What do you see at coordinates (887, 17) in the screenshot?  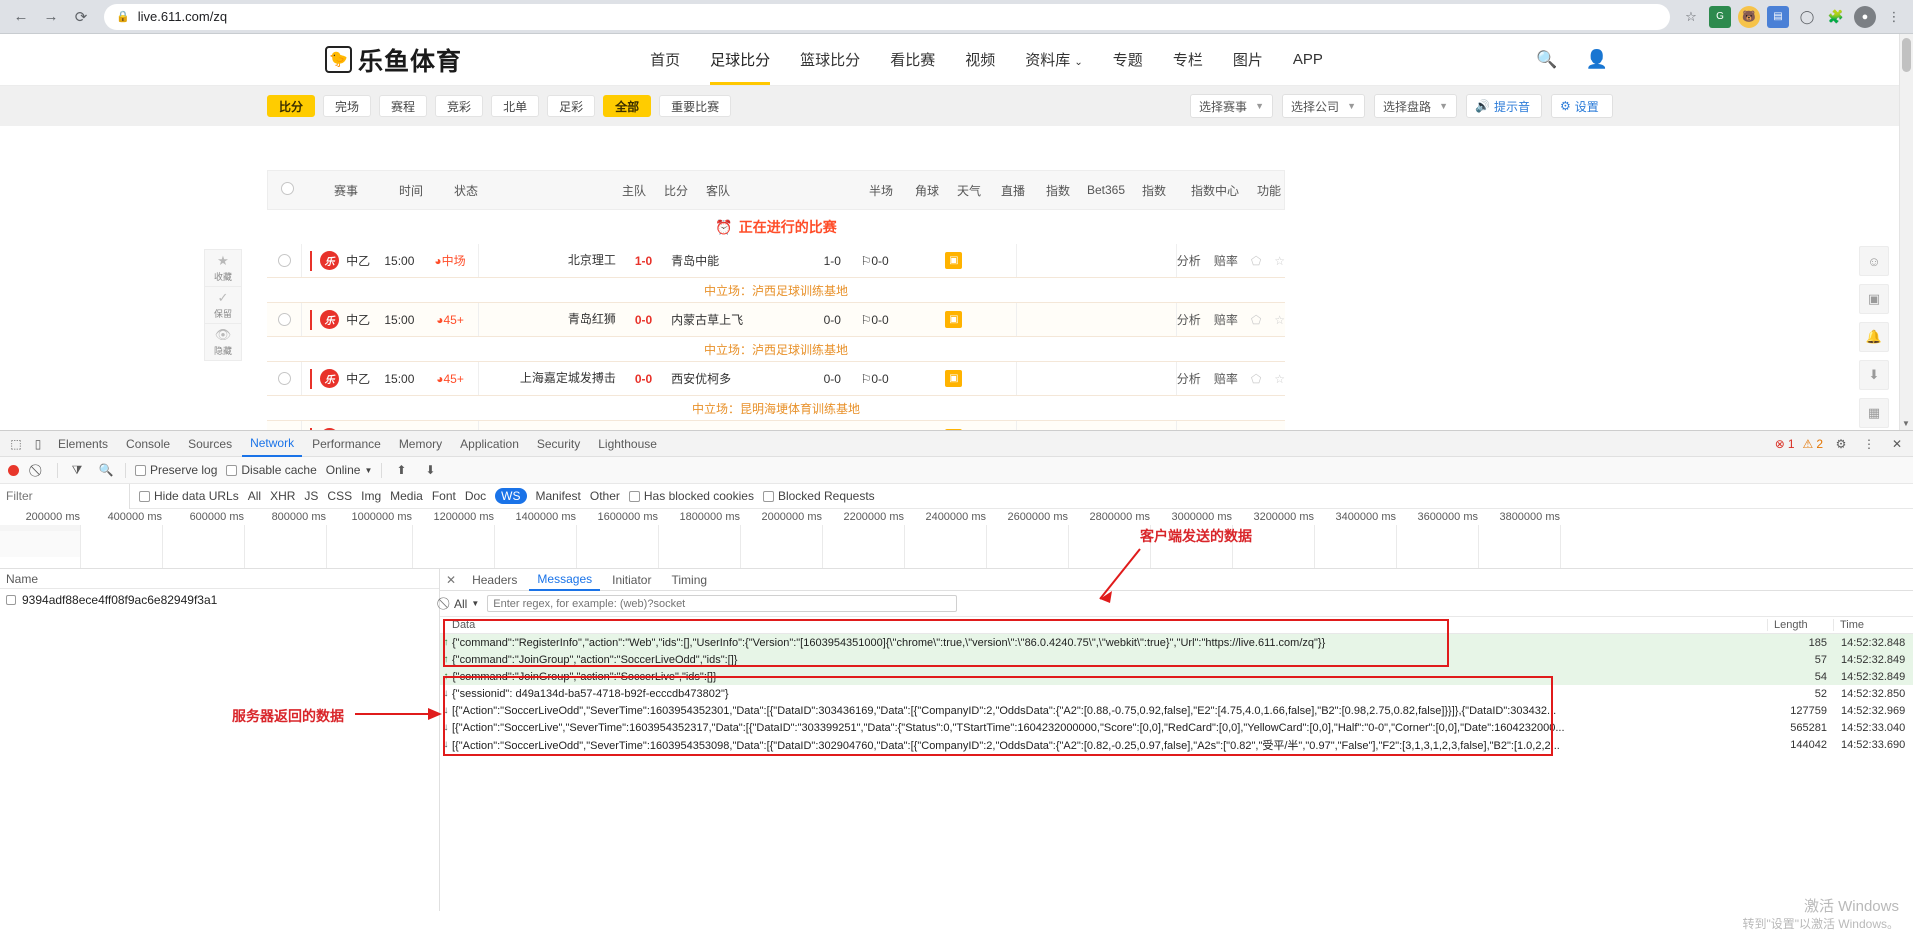 I see `address-bar: 🔒 live.611.com/zq` at bounding box center [887, 17].